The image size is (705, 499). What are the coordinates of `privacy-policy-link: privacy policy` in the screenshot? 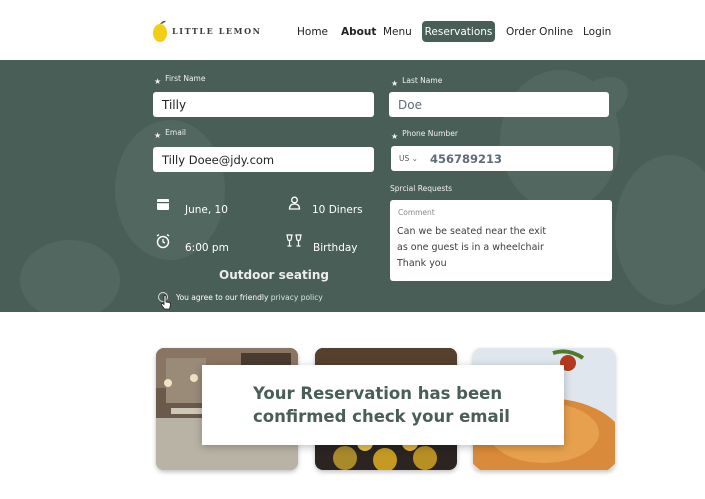 It's located at (297, 297).